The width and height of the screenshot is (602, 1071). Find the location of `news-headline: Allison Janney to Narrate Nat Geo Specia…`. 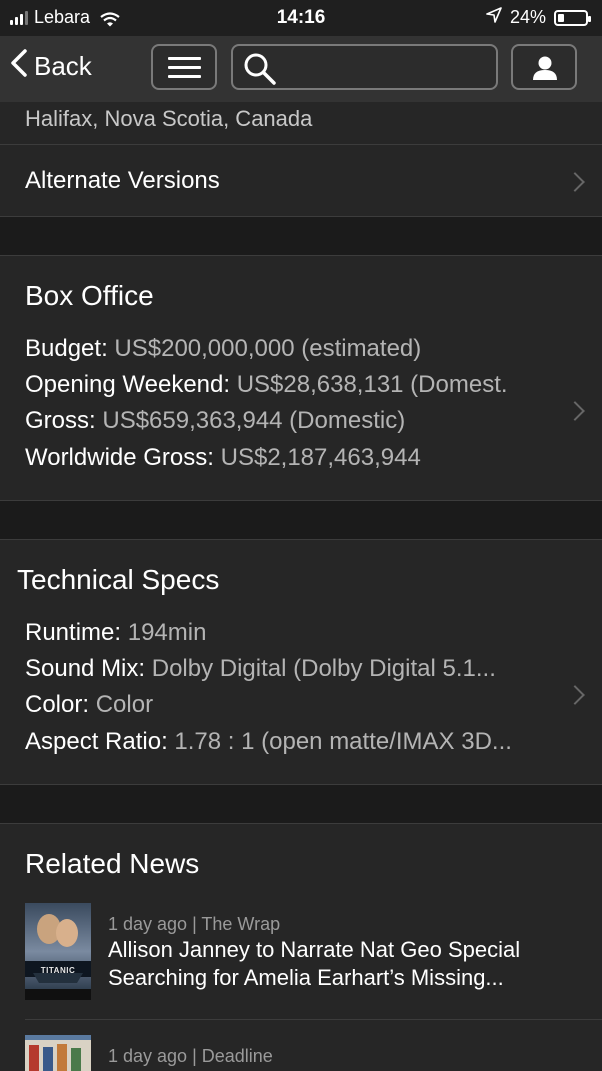

news-headline: Allison Janney to Narrate Nat Geo Specia… is located at coordinates (314, 963).